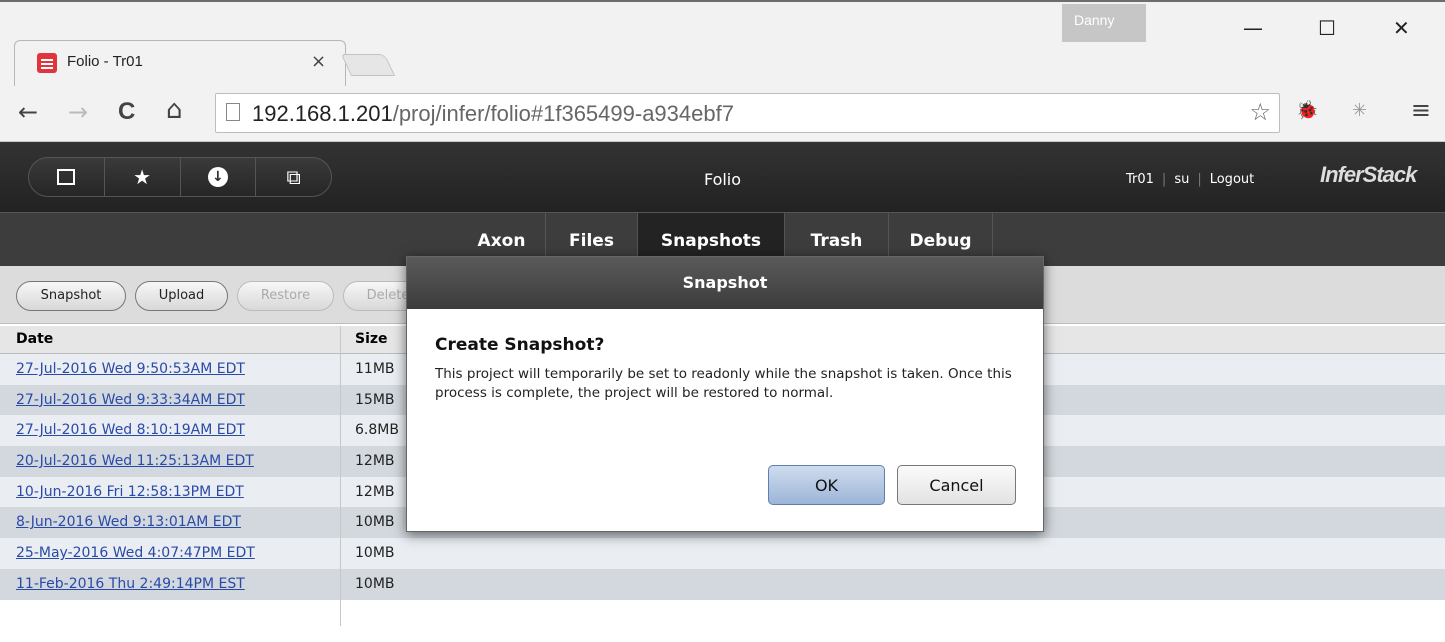  What do you see at coordinates (1307, 110) in the screenshot?
I see `bug-extension-icon: 🐞` at bounding box center [1307, 110].